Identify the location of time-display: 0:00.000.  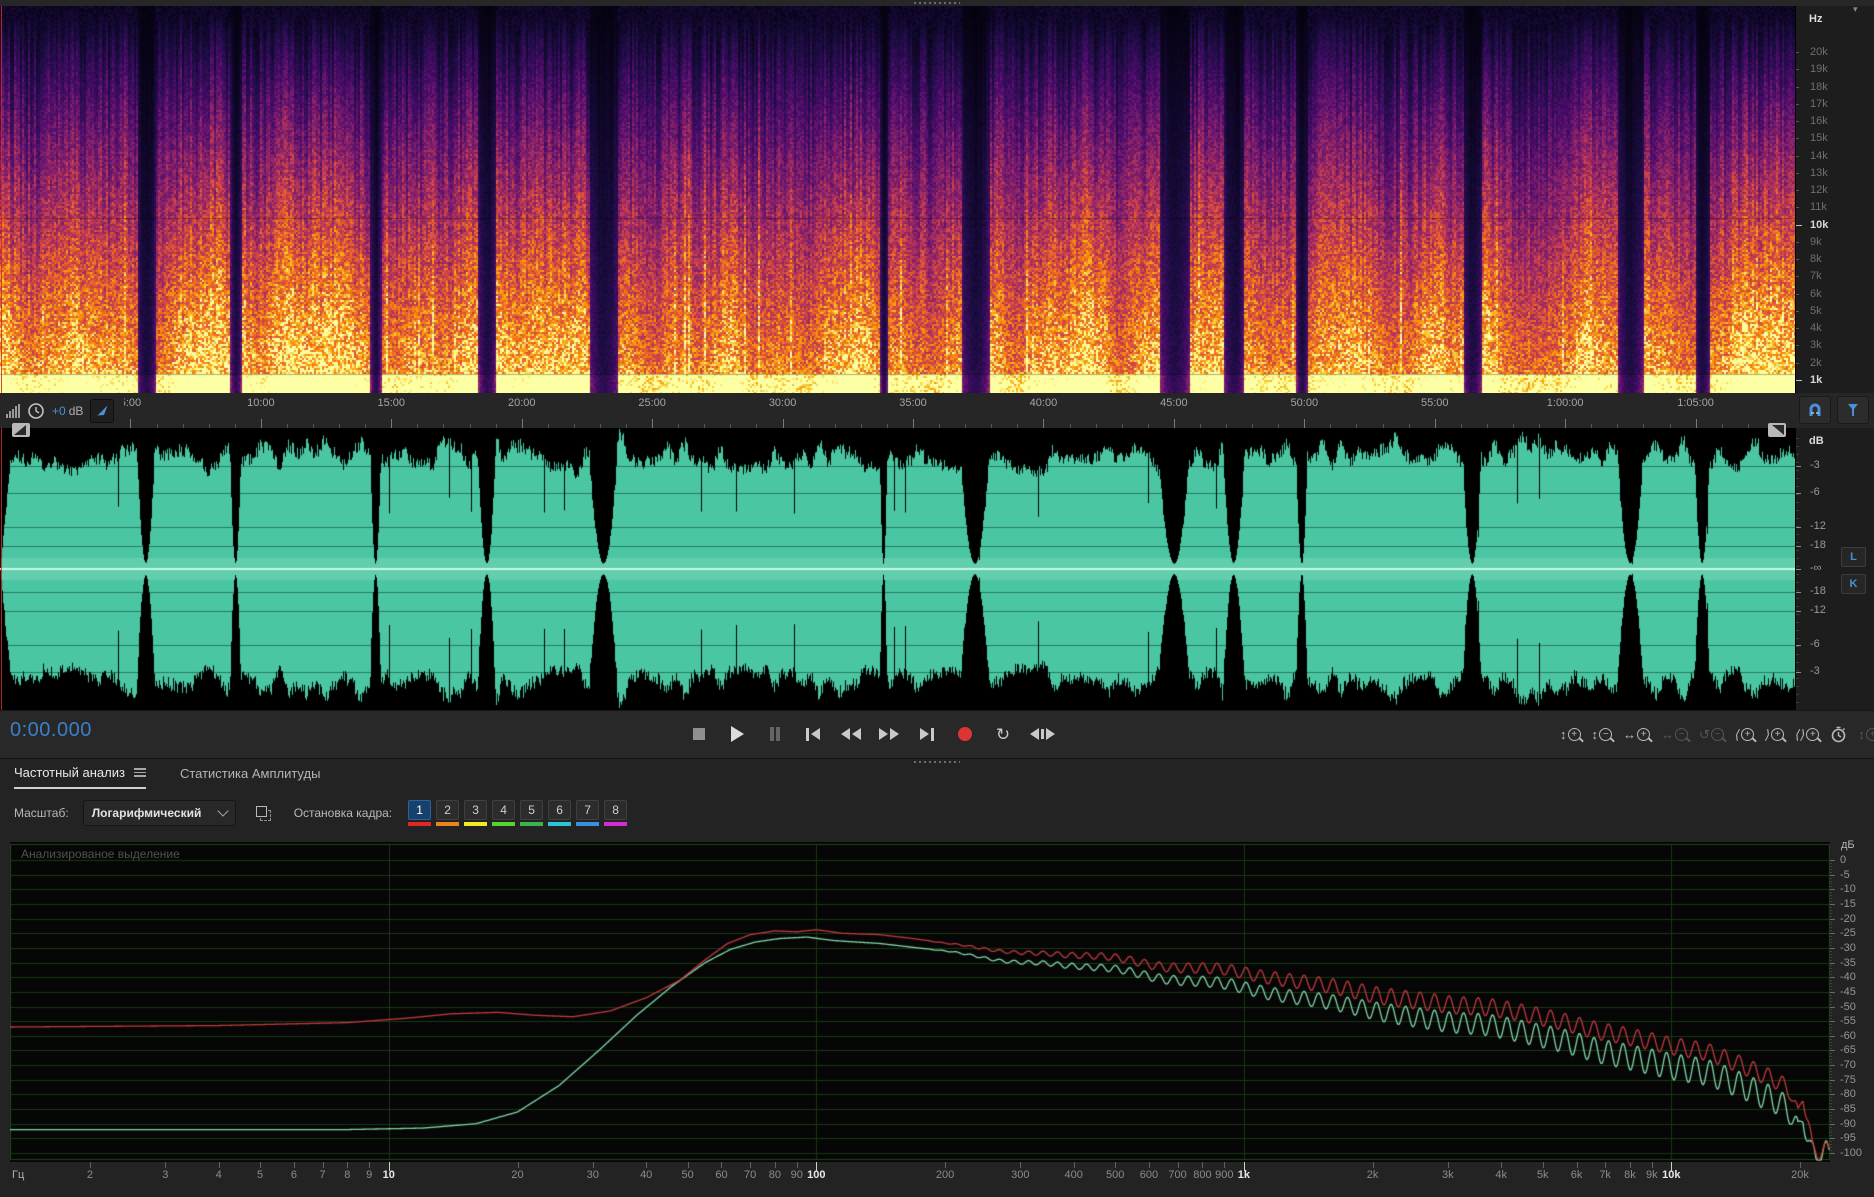
(51, 730).